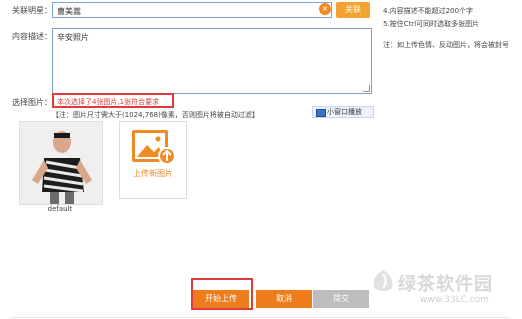  What do you see at coordinates (73, 37) in the screenshot?
I see `description-text: 辛安照片` at bounding box center [73, 37].